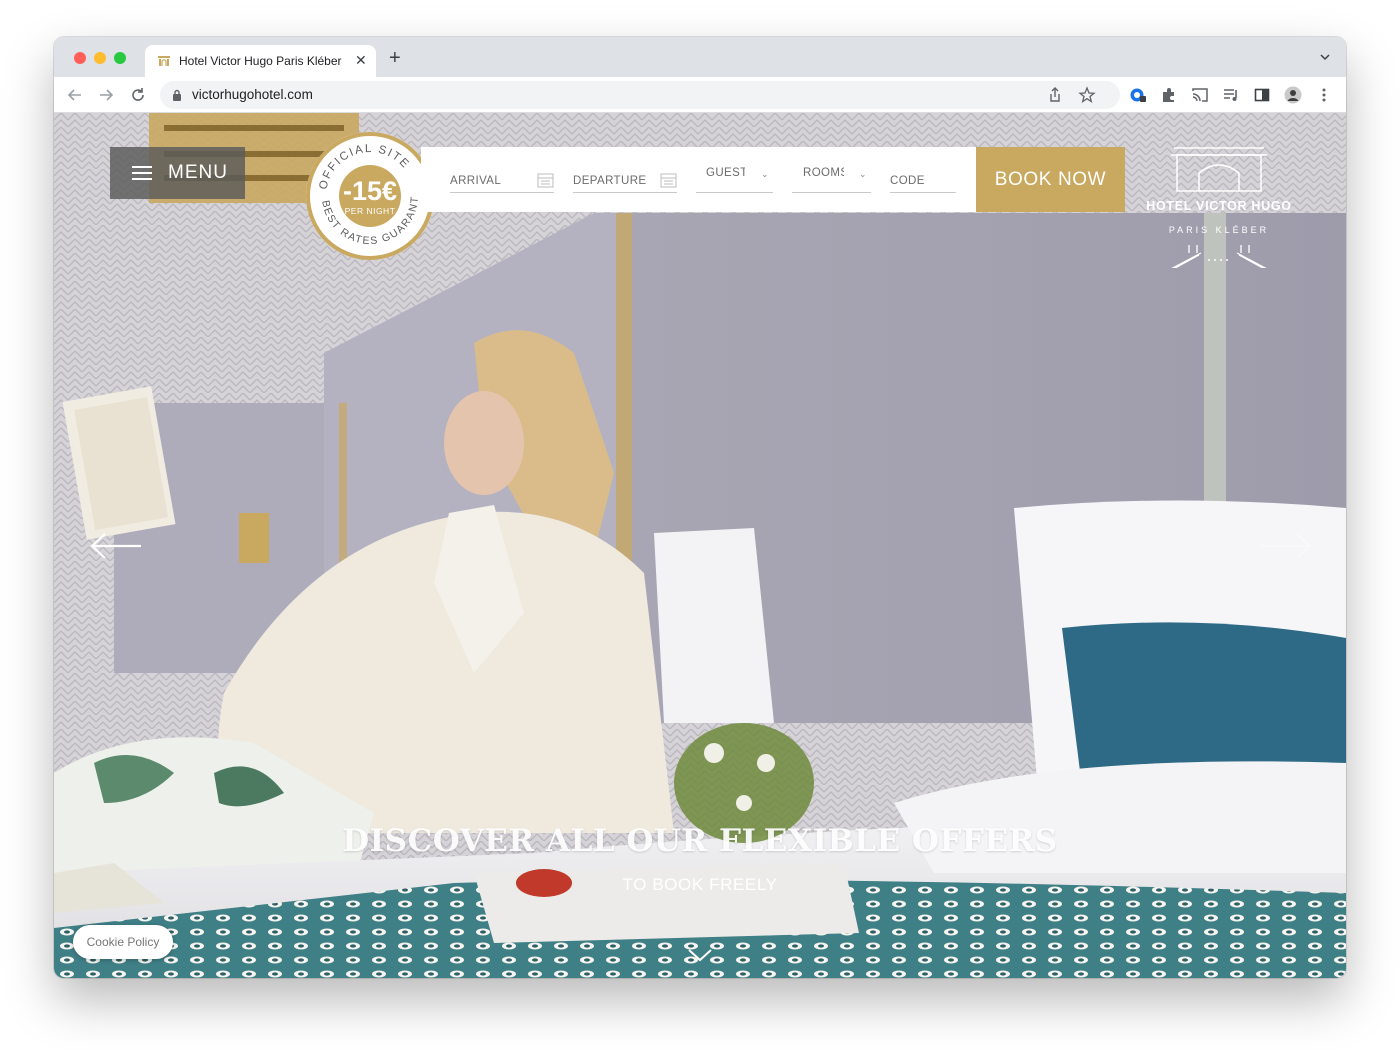 The width and height of the screenshot is (1400, 1050). I want to click on promo-code-field: CODE, so click(923, 183).